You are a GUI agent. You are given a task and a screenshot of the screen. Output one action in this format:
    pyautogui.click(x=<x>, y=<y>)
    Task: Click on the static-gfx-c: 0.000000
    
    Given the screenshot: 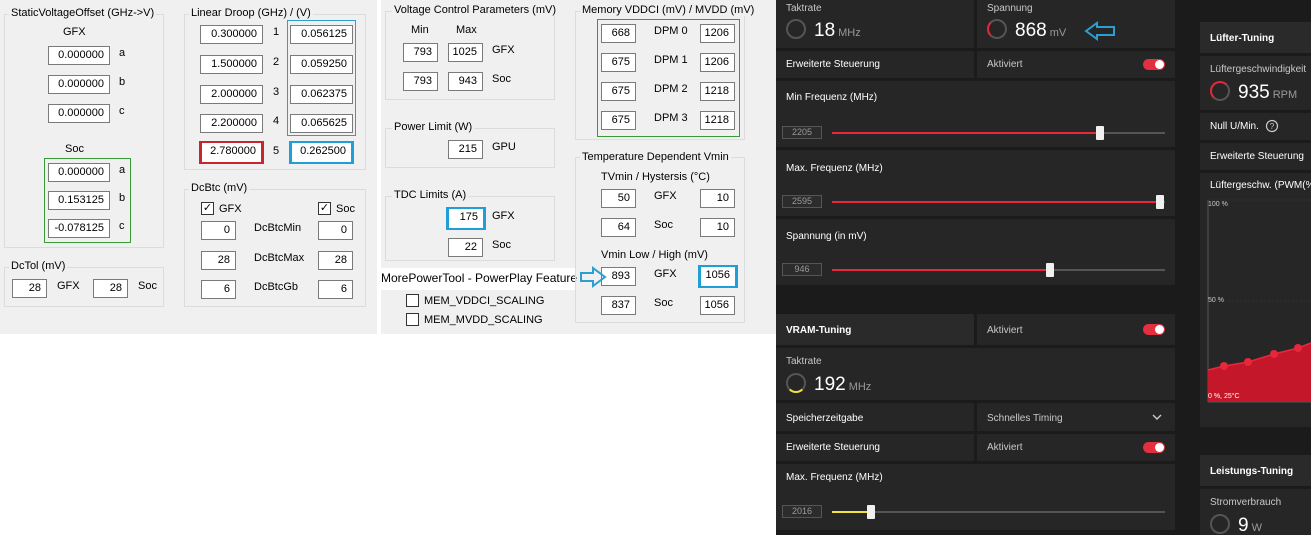 What is the action you would take?
    pyautogui.click(x=79, y=113)
    